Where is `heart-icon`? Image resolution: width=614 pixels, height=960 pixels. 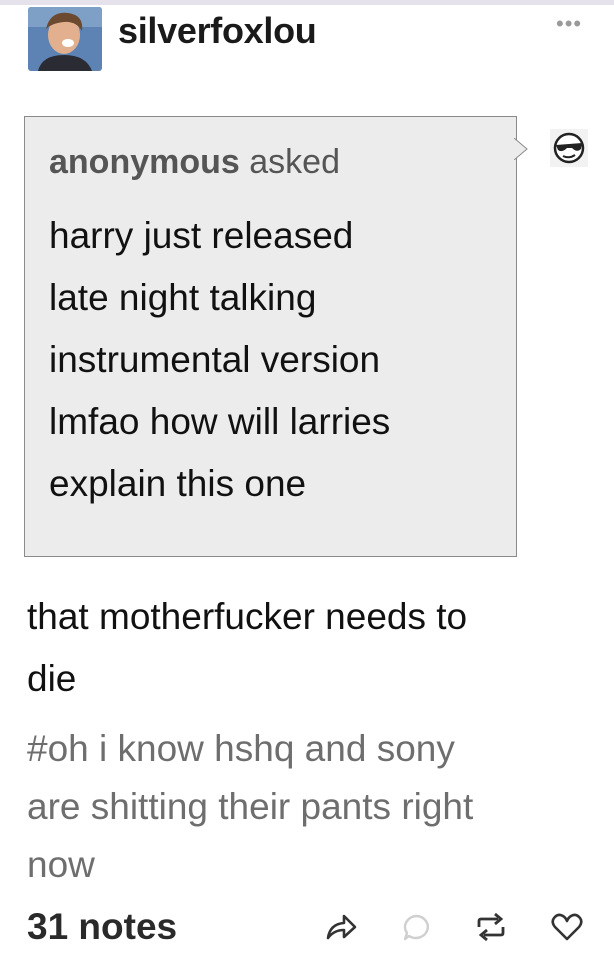 heart-icon is located at coordinates (567, 927).